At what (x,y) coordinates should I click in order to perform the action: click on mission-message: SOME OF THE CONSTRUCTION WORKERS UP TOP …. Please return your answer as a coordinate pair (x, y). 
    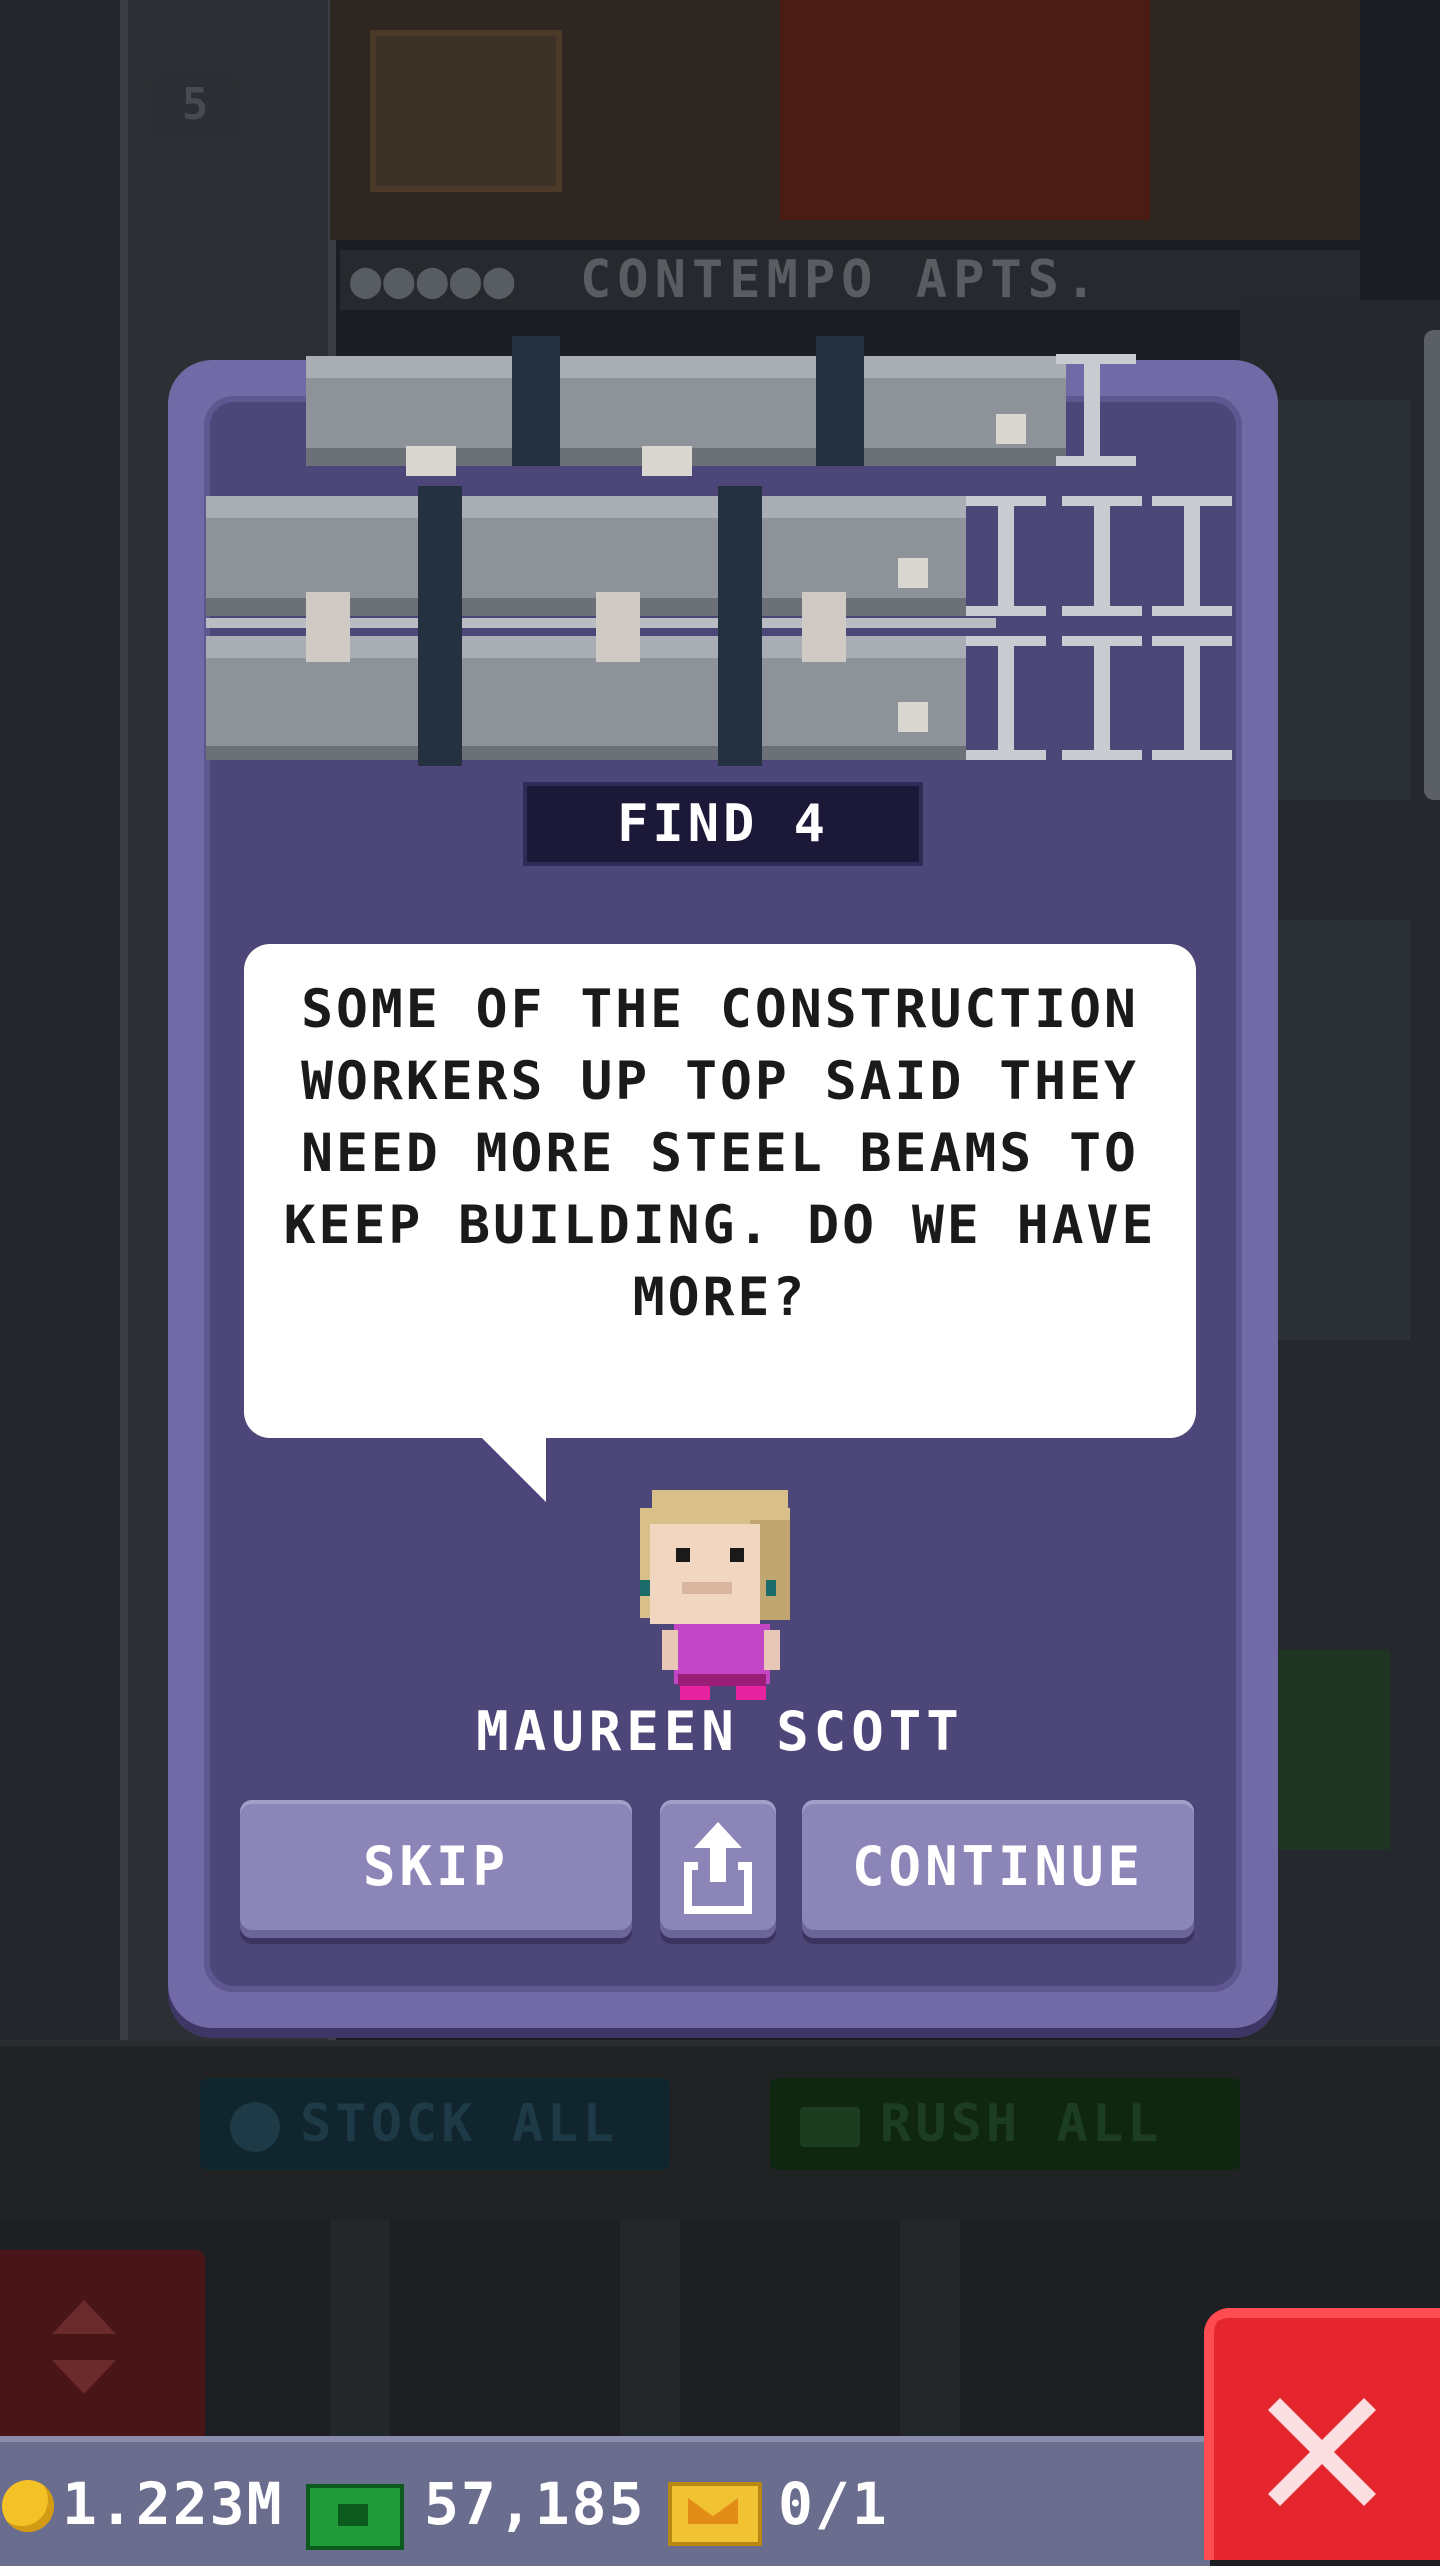
    Looking at the image, I should click on (720, 1153).